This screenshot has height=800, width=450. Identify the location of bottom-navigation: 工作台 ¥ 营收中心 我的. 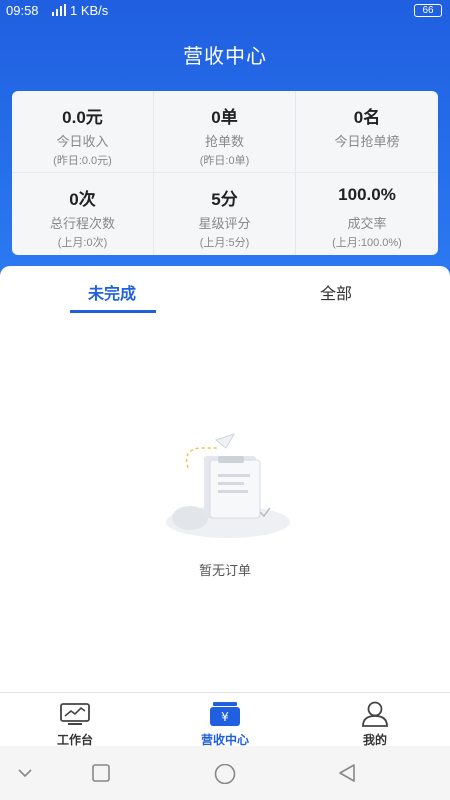
(225, 719).